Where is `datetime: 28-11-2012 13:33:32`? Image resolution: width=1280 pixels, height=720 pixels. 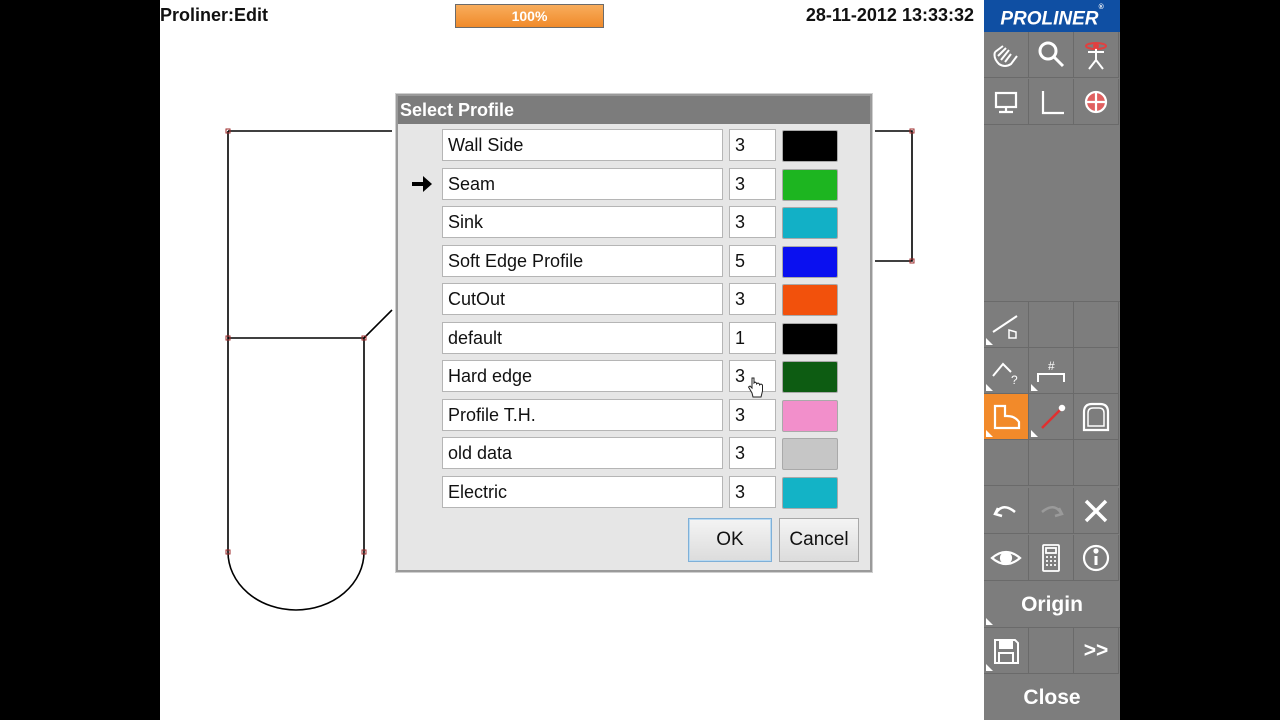 datetime: 28-11-2012 13:33:32 is located at coordinates (889, 15).